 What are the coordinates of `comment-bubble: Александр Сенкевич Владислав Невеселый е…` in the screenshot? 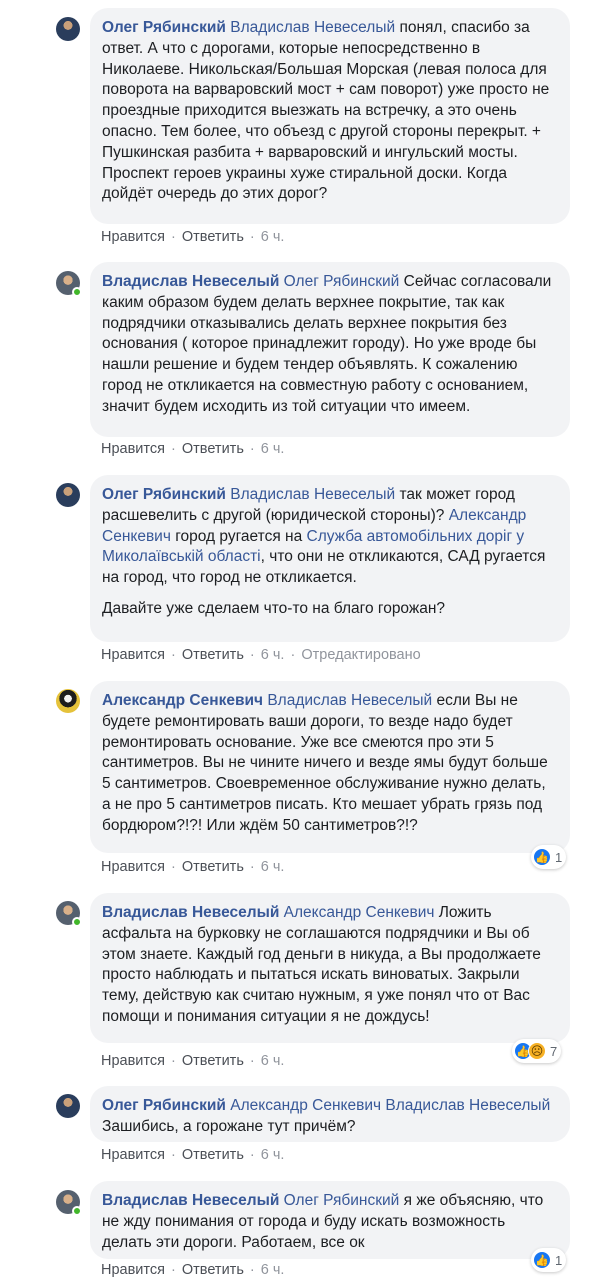 It's located at (330, 767).